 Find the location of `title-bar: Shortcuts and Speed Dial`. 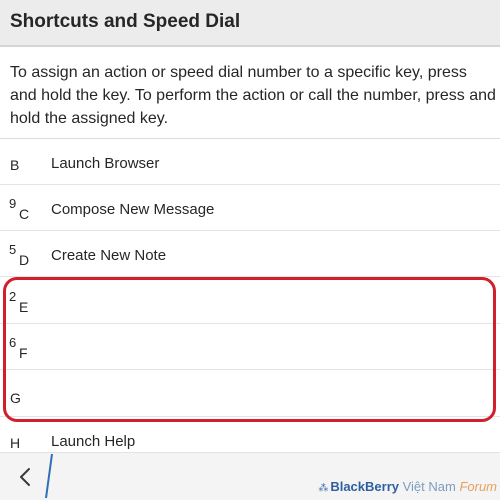

title-bar: Shortcuts and Speed Dial is located at coordinates (250, 23).